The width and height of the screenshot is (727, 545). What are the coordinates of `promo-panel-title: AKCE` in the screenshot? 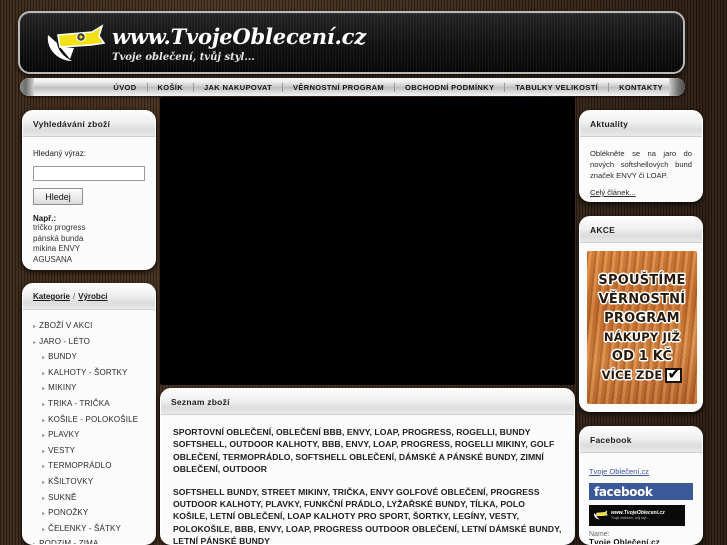 It's located at (603, 229).